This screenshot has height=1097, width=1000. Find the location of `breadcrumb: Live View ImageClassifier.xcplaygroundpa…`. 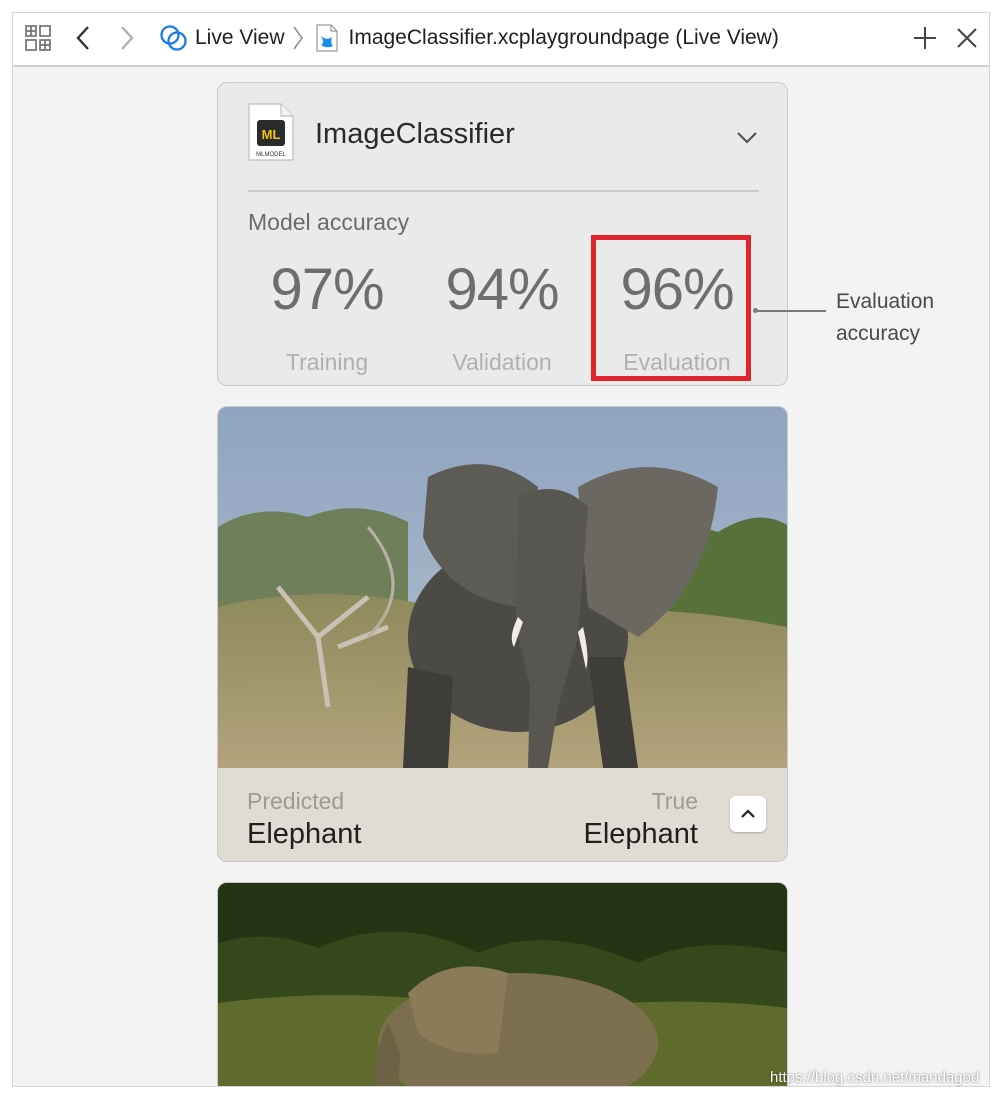

breadcrumb: Live View ImageClassifier.xcplaygroundpa… is located at coordinates (469, 38).